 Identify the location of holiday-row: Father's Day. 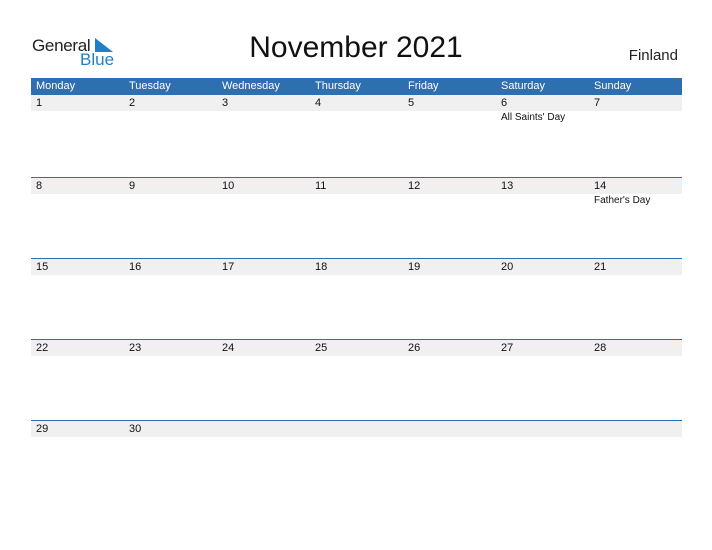
(356, 201).